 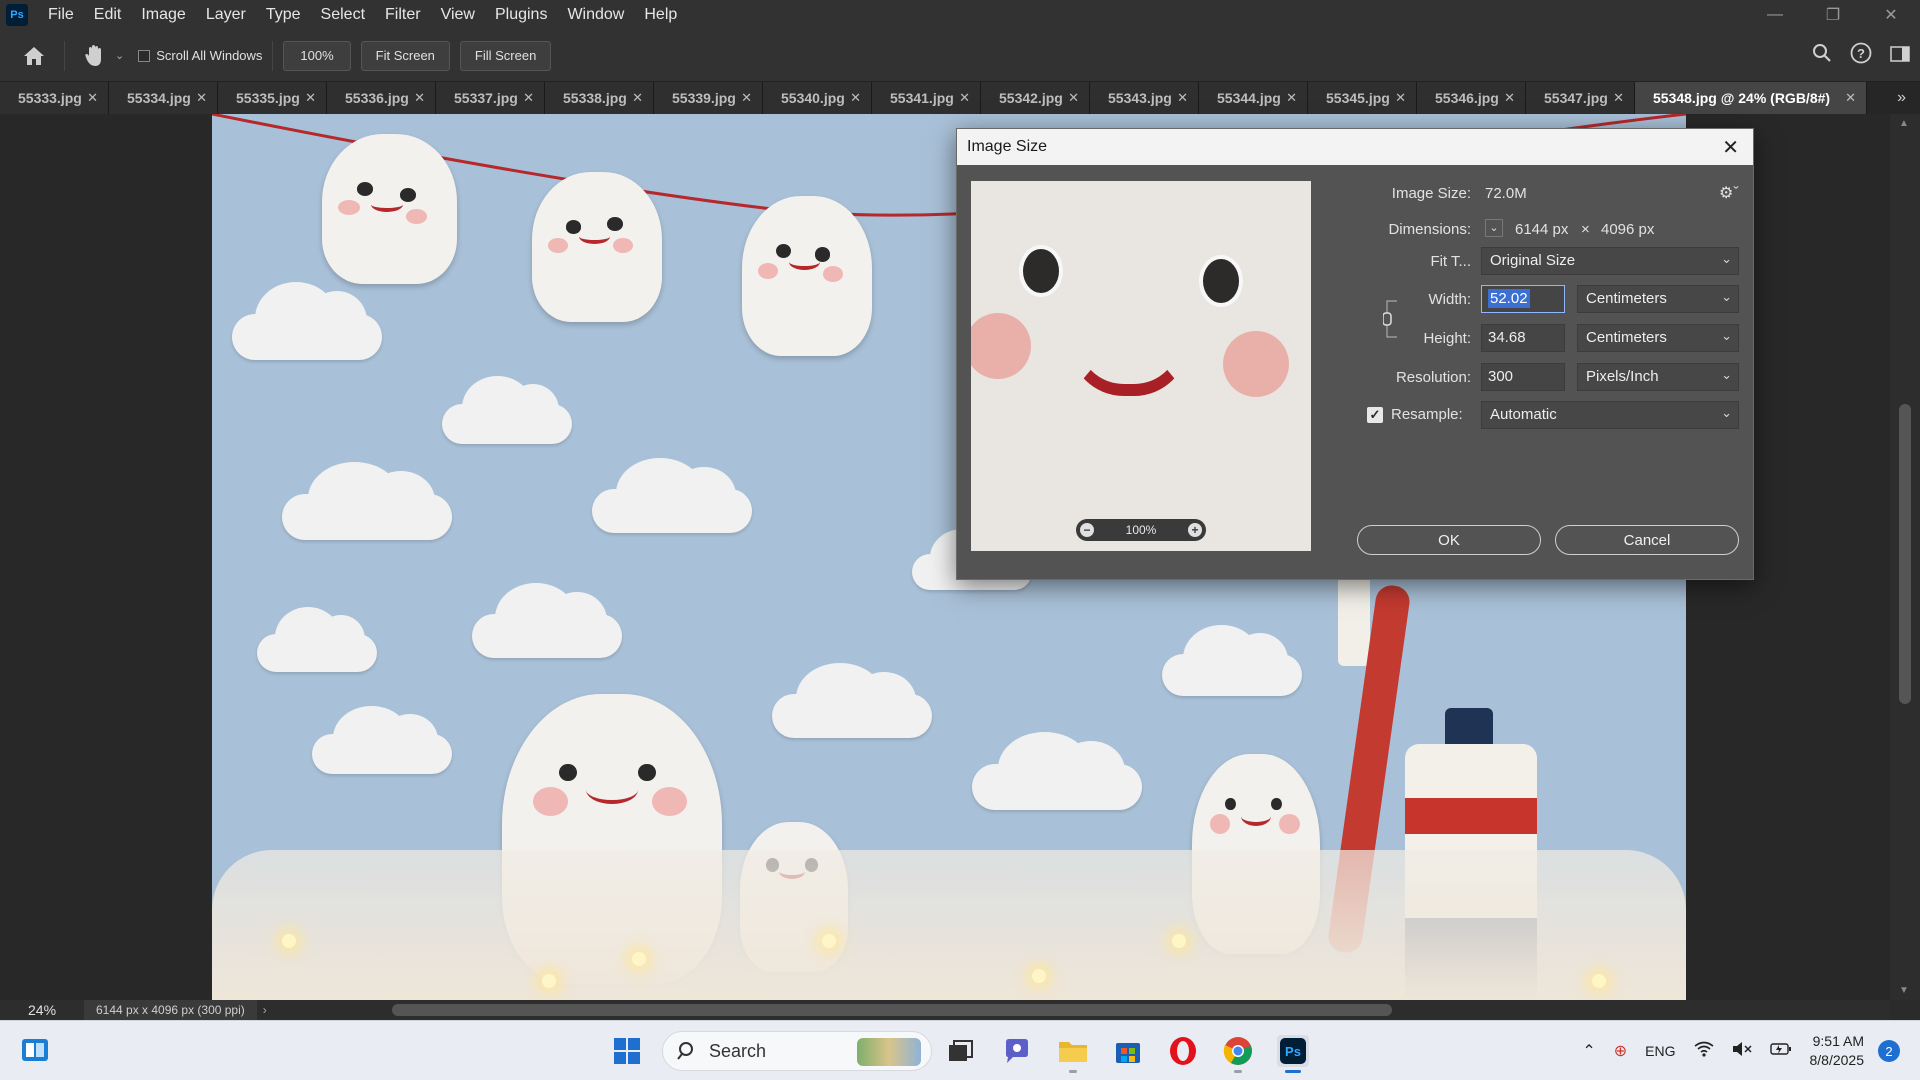 I want to click on restore-icon: ❐, so click(x=1833, y=15).